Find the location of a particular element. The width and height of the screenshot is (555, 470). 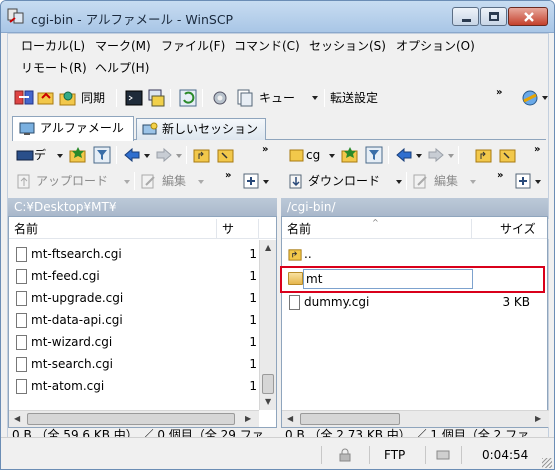

compare-directories-icon is located at coordinates (24, 98).